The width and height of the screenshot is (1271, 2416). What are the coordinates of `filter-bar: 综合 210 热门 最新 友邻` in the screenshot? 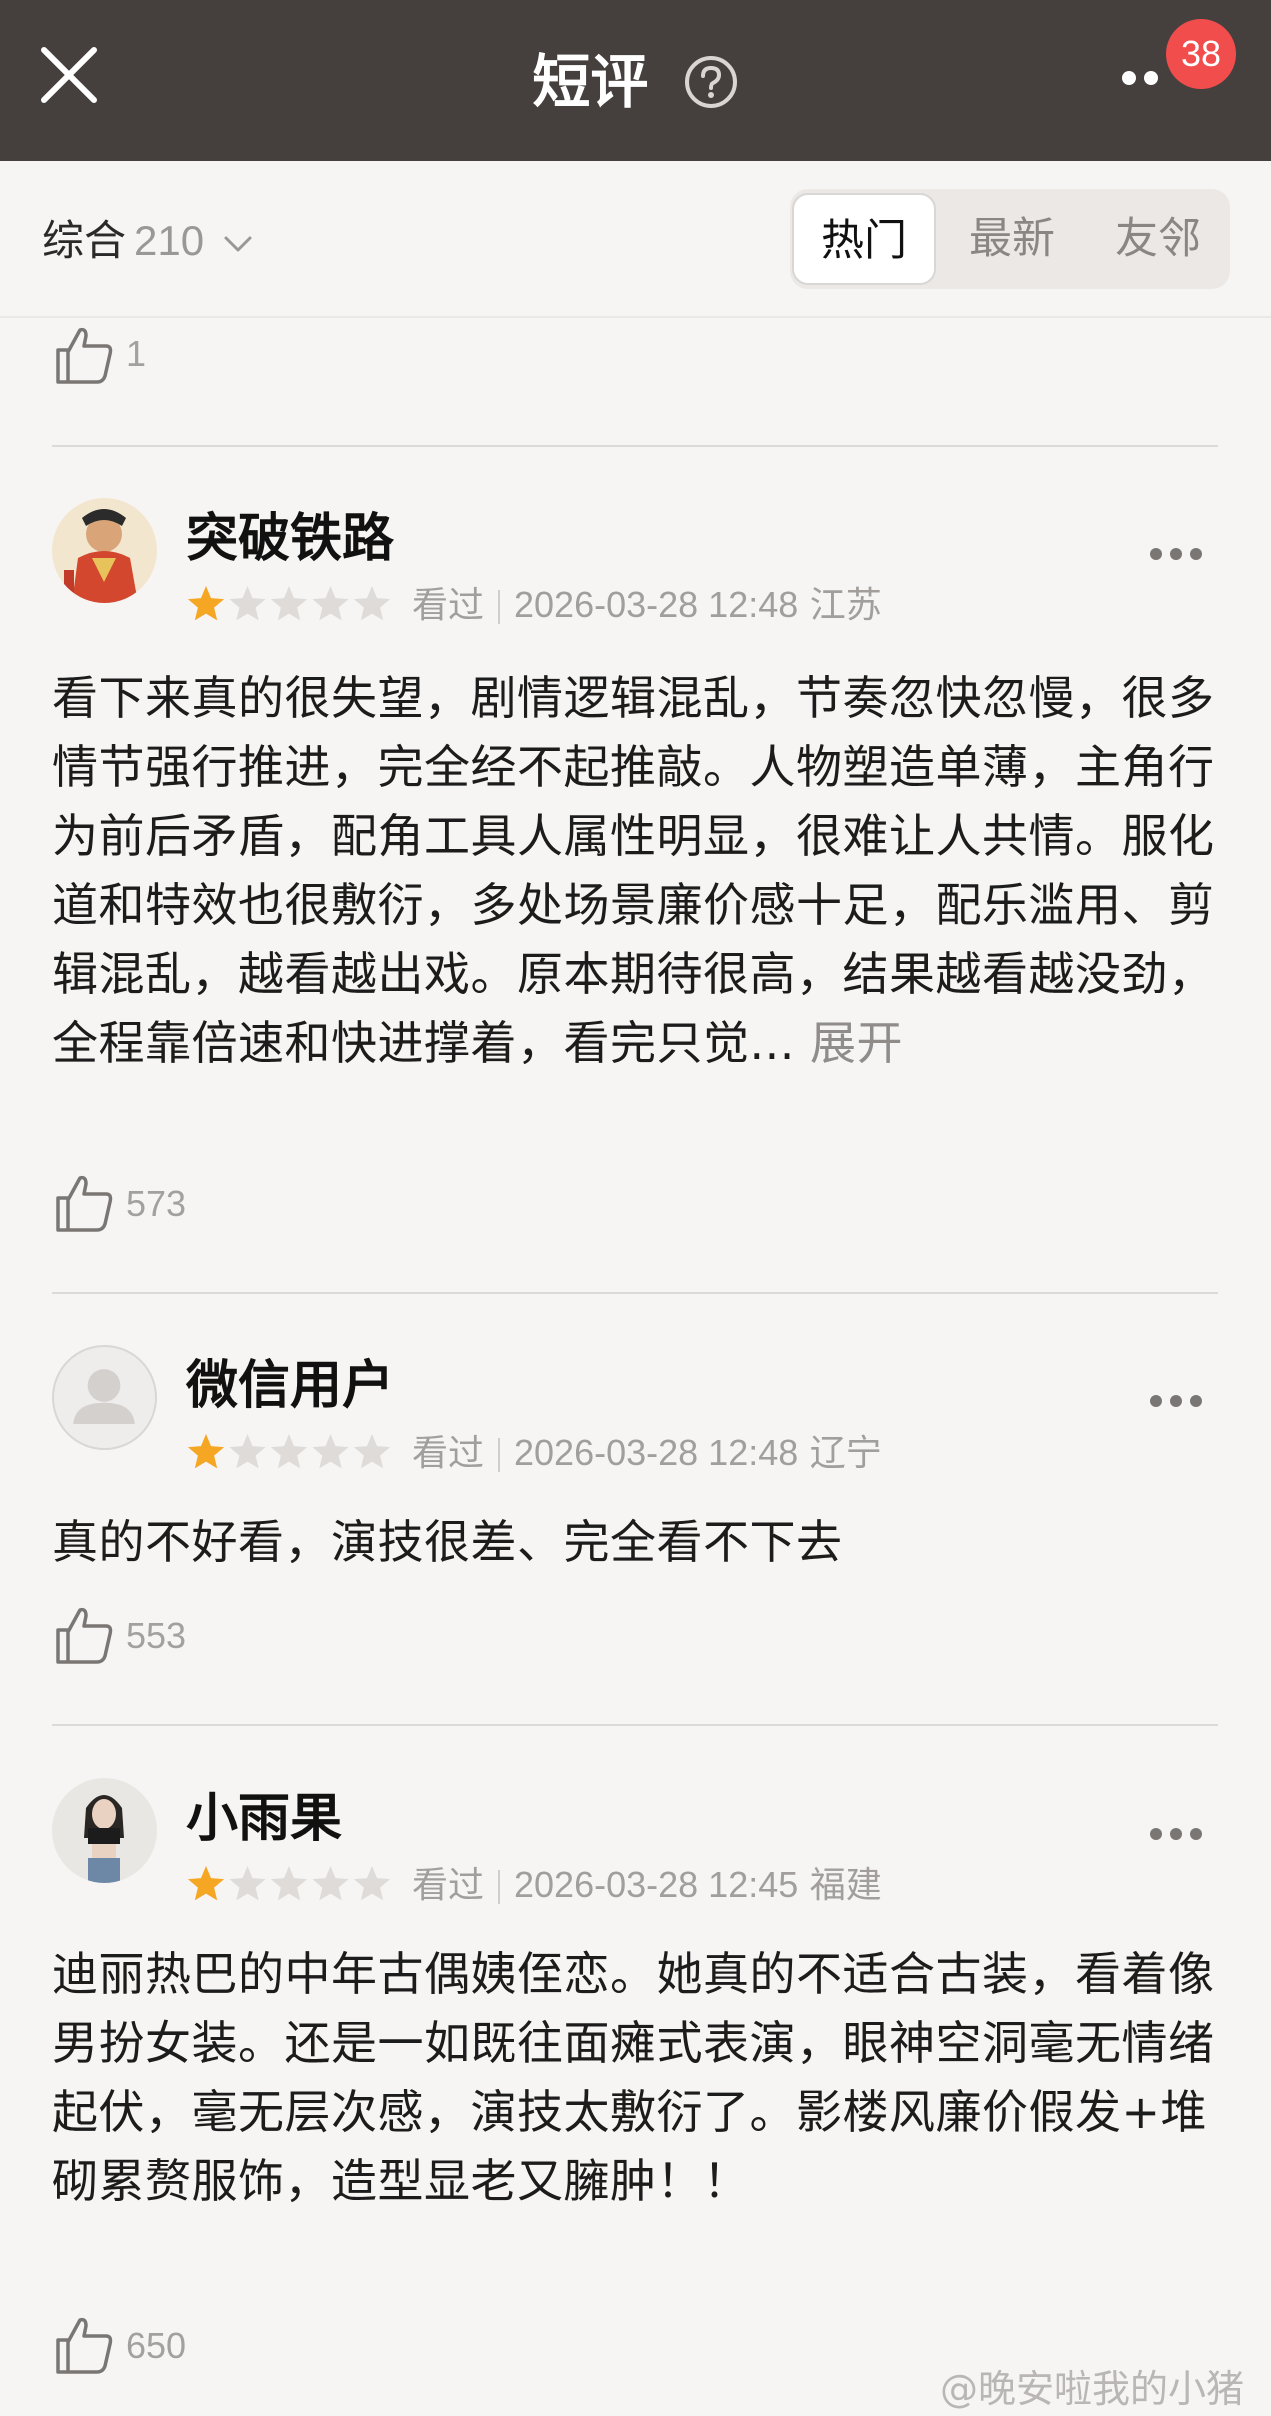 It's located at (635, 239).